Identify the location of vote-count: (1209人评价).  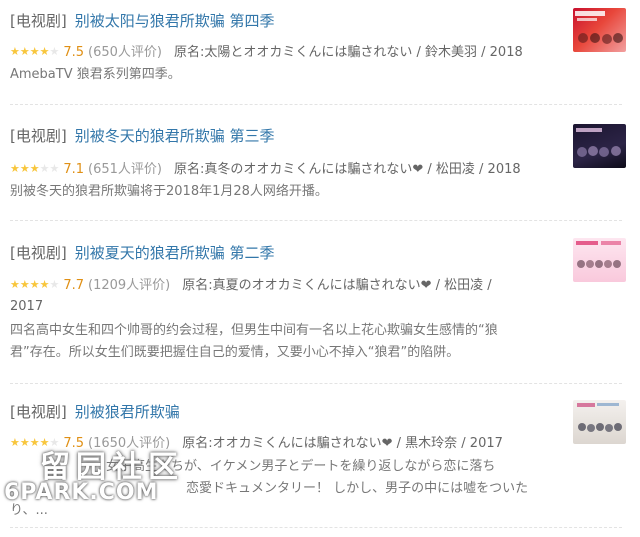
(129, 285).